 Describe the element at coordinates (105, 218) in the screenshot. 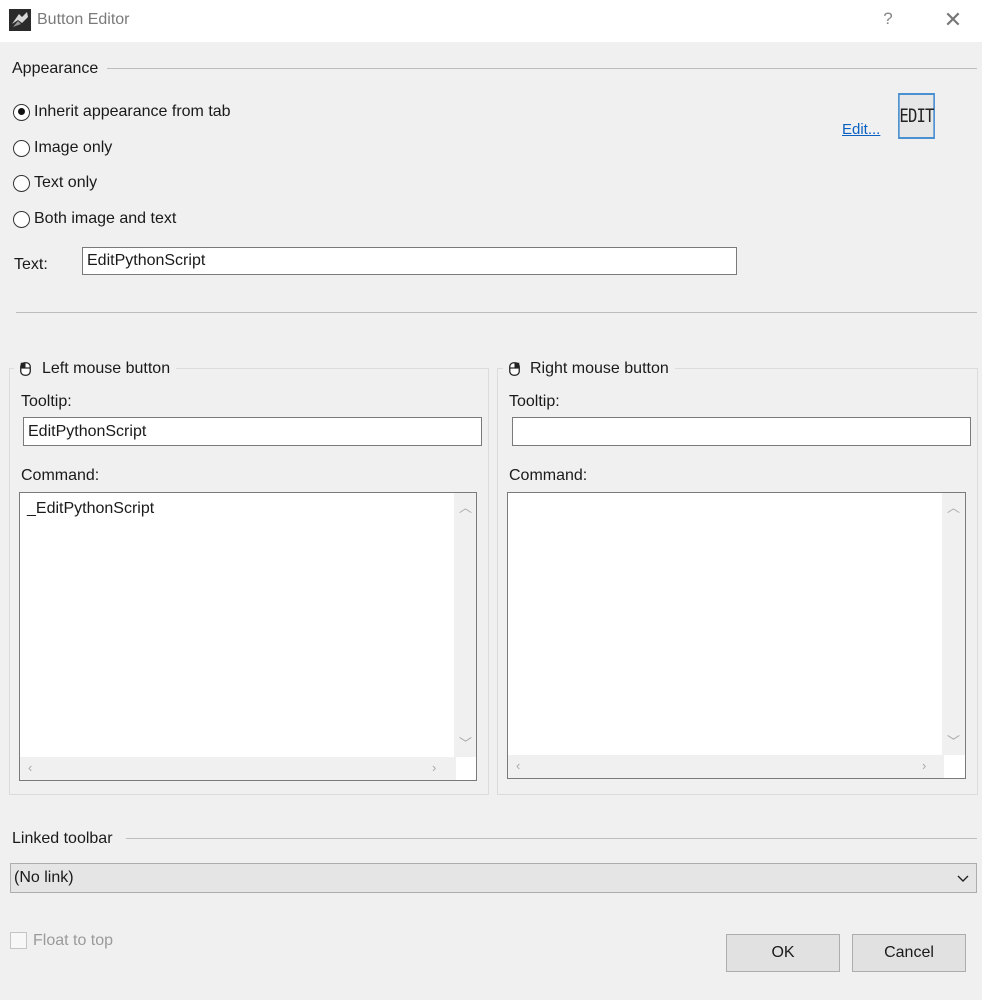

I see `radio-label: Both image and text` at that location.